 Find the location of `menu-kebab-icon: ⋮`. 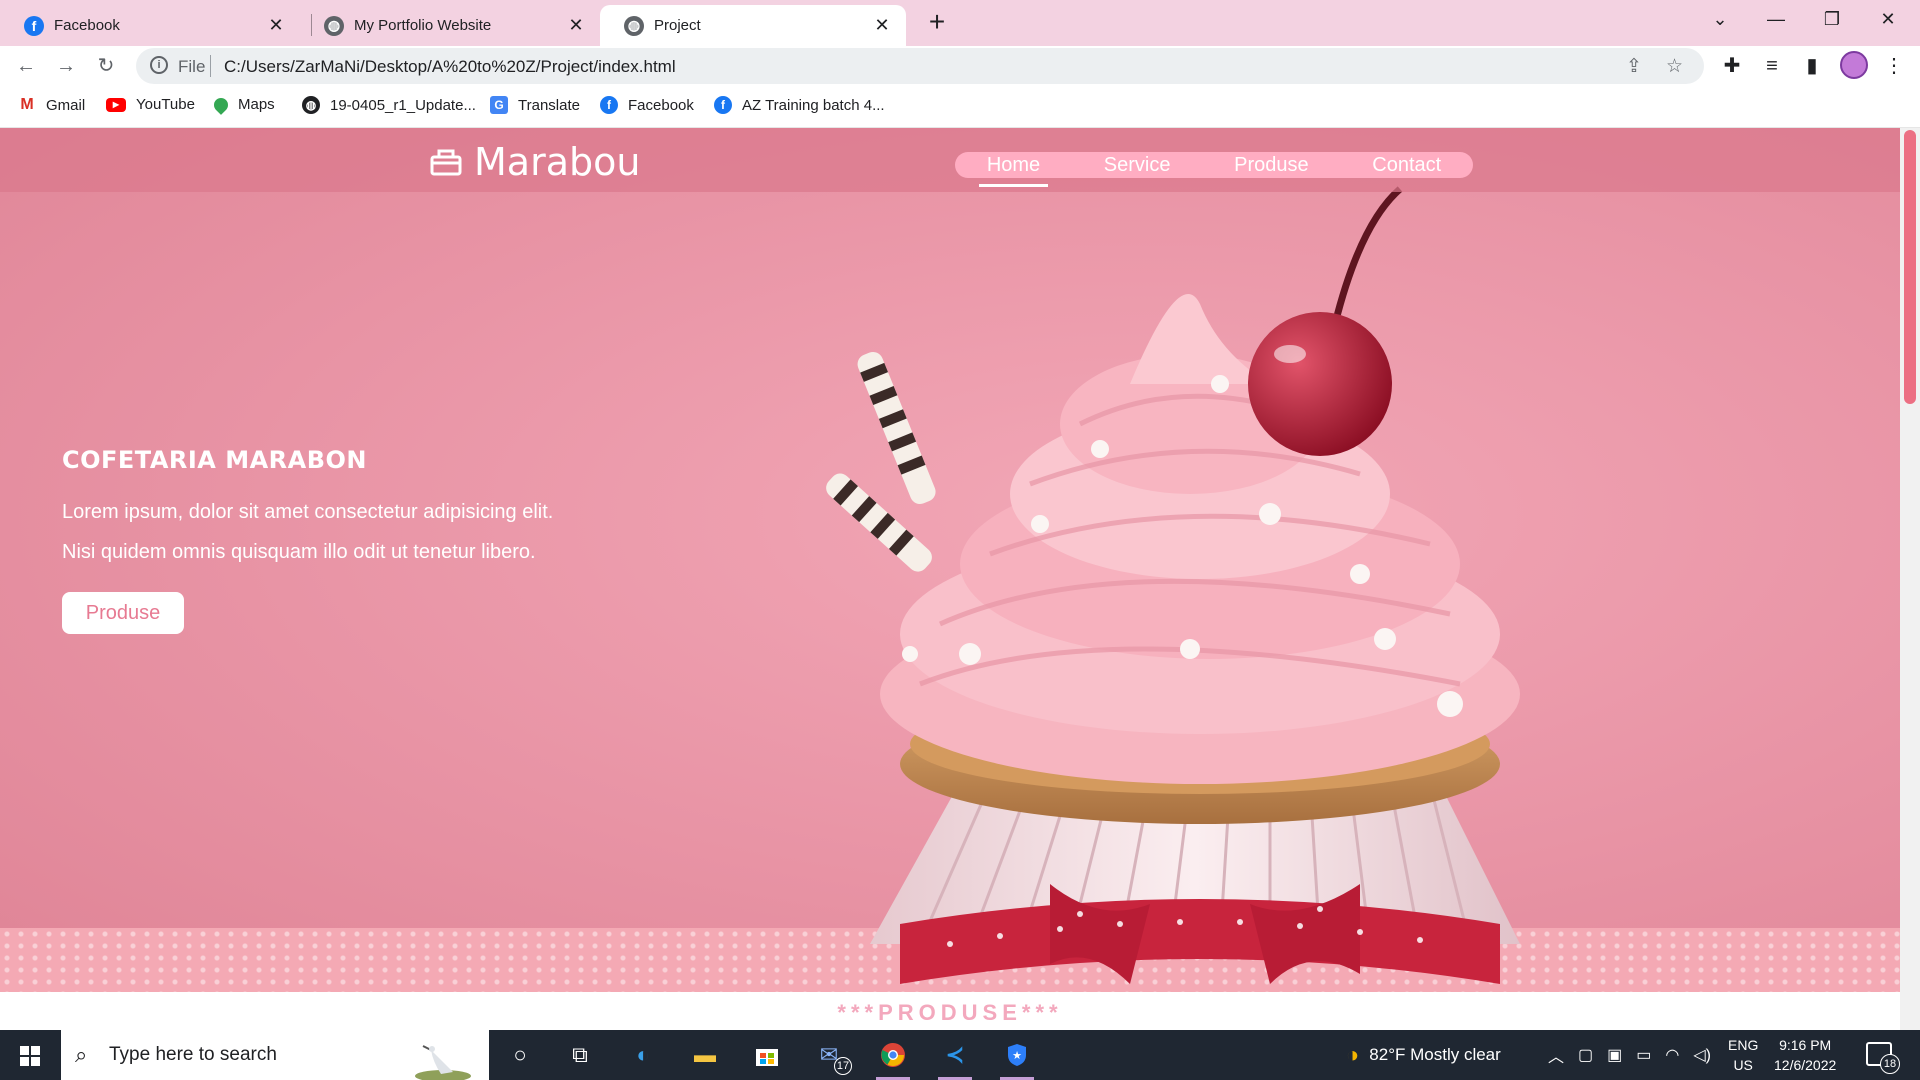

menu-kebab-icon: ⋮ is located at coordinates (1894, 66).